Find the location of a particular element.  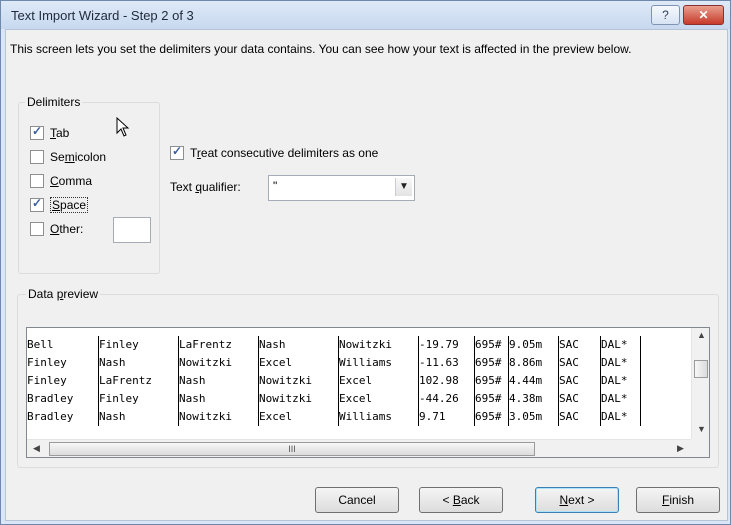

preview-cell: 102.98 is located at coordinates (447, 381).